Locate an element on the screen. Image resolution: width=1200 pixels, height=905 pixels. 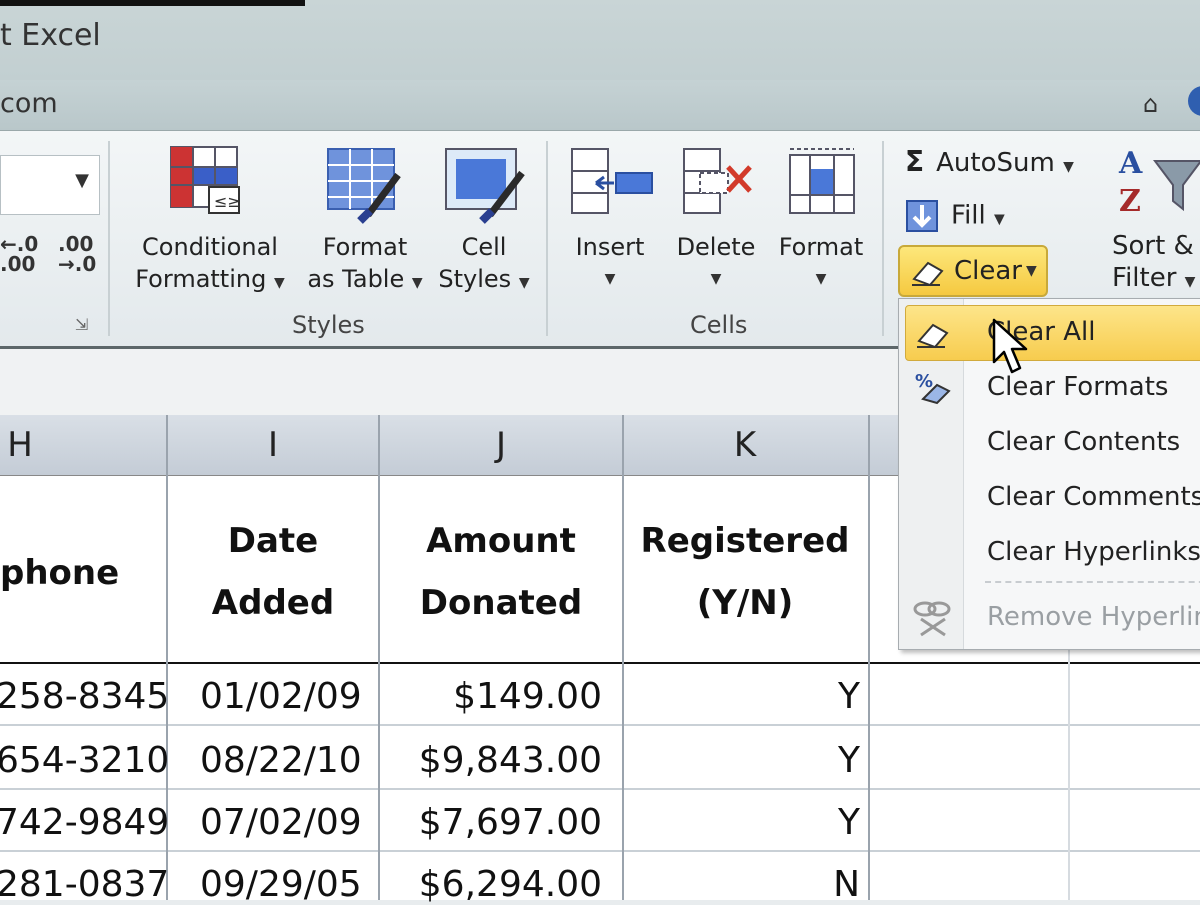
insert-cells-icon is located at coordinates (612, 181).